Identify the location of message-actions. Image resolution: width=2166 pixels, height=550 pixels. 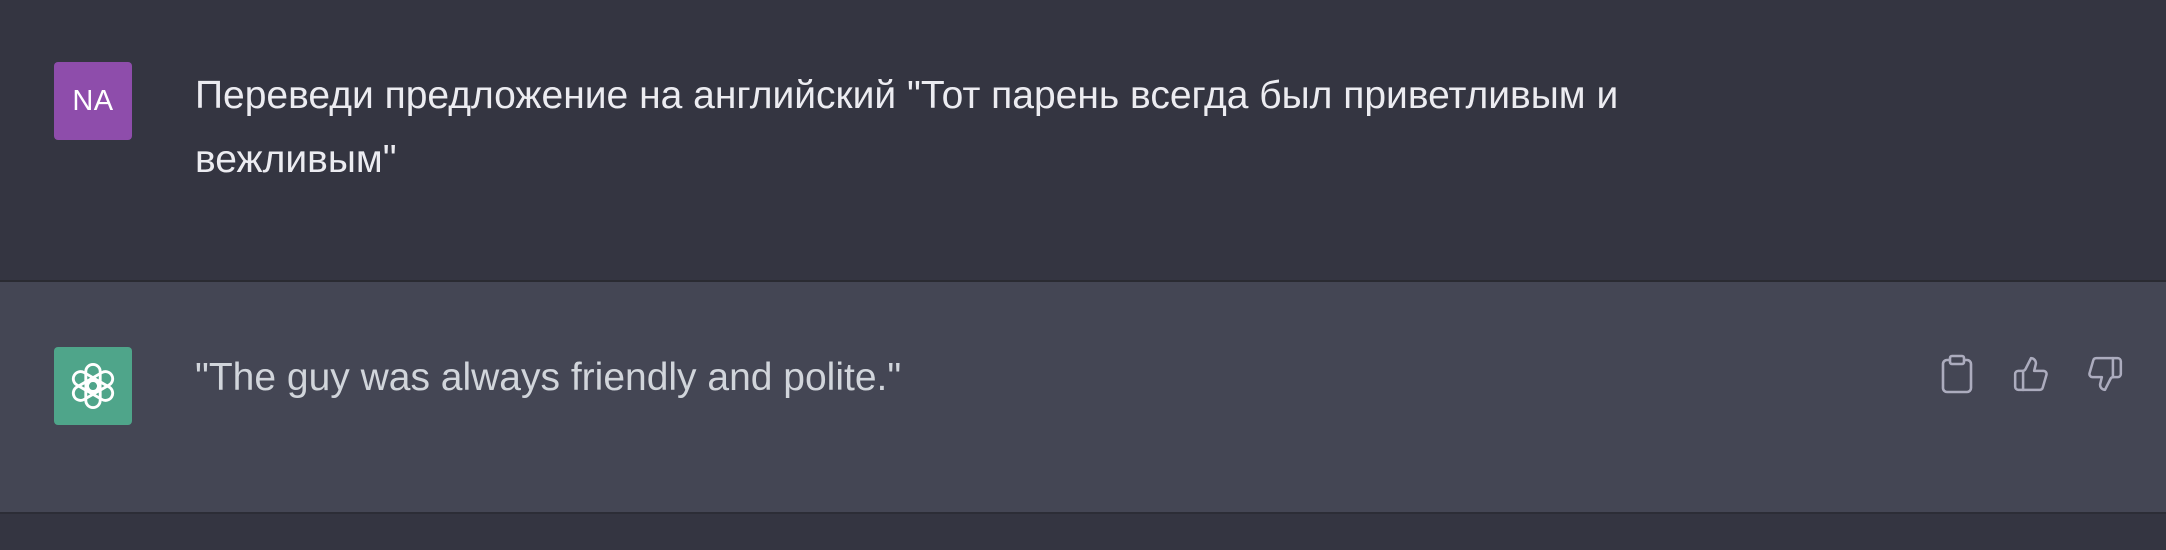
(2031, 374).